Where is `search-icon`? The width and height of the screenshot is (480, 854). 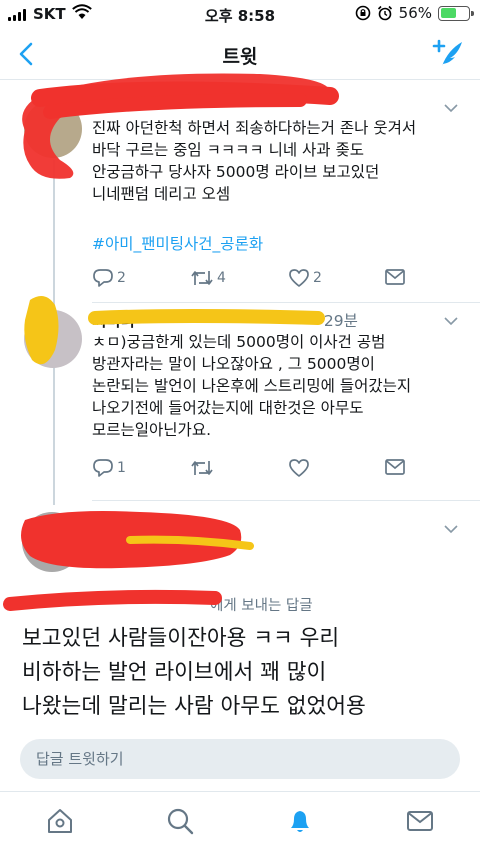 search-icon is located at coordinates (180, 821).